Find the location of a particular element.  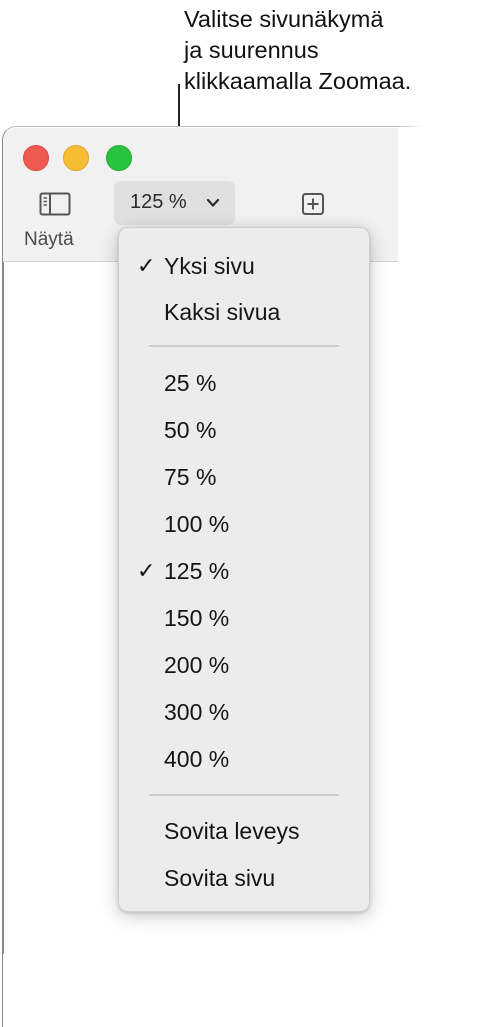

menu-item-label: Yksi sivu is located at coordinates (209, 266).